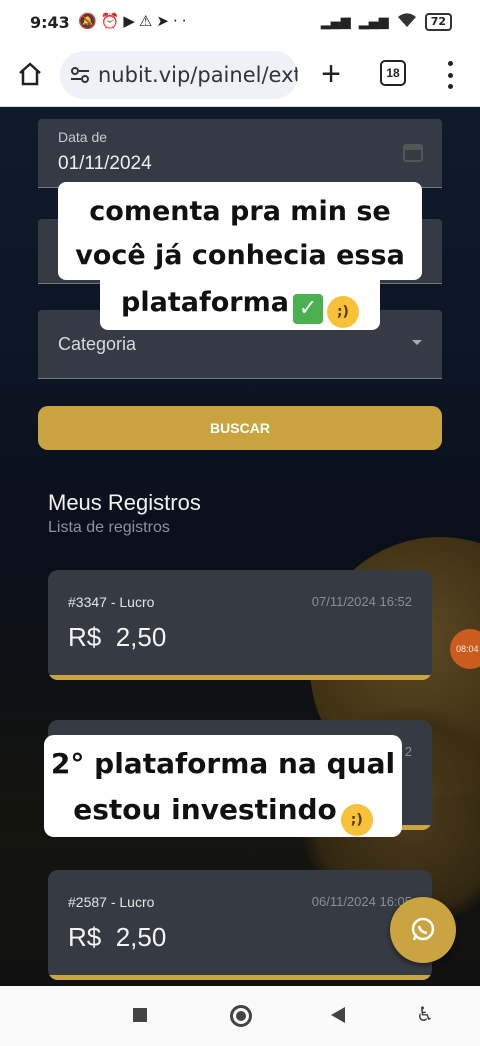 The width and height of the screenshot is (480, 1046). What do you see at coordinates (407, 22) in the screenshot?
I see `wifi-icon` at bounding box center [407, 22].